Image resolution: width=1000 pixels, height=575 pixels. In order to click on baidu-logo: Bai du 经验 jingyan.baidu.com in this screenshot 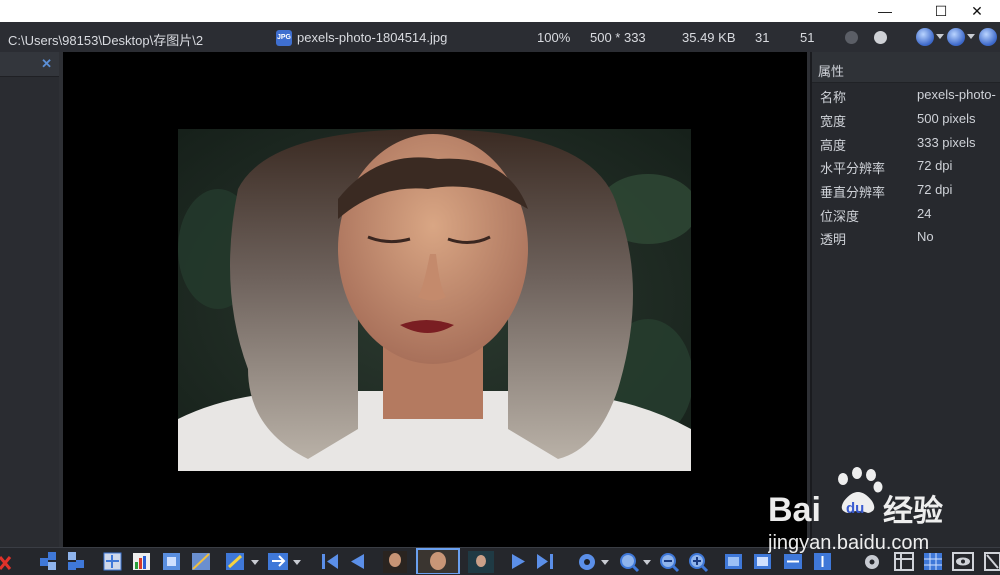, I will do `click(855, 510)`.